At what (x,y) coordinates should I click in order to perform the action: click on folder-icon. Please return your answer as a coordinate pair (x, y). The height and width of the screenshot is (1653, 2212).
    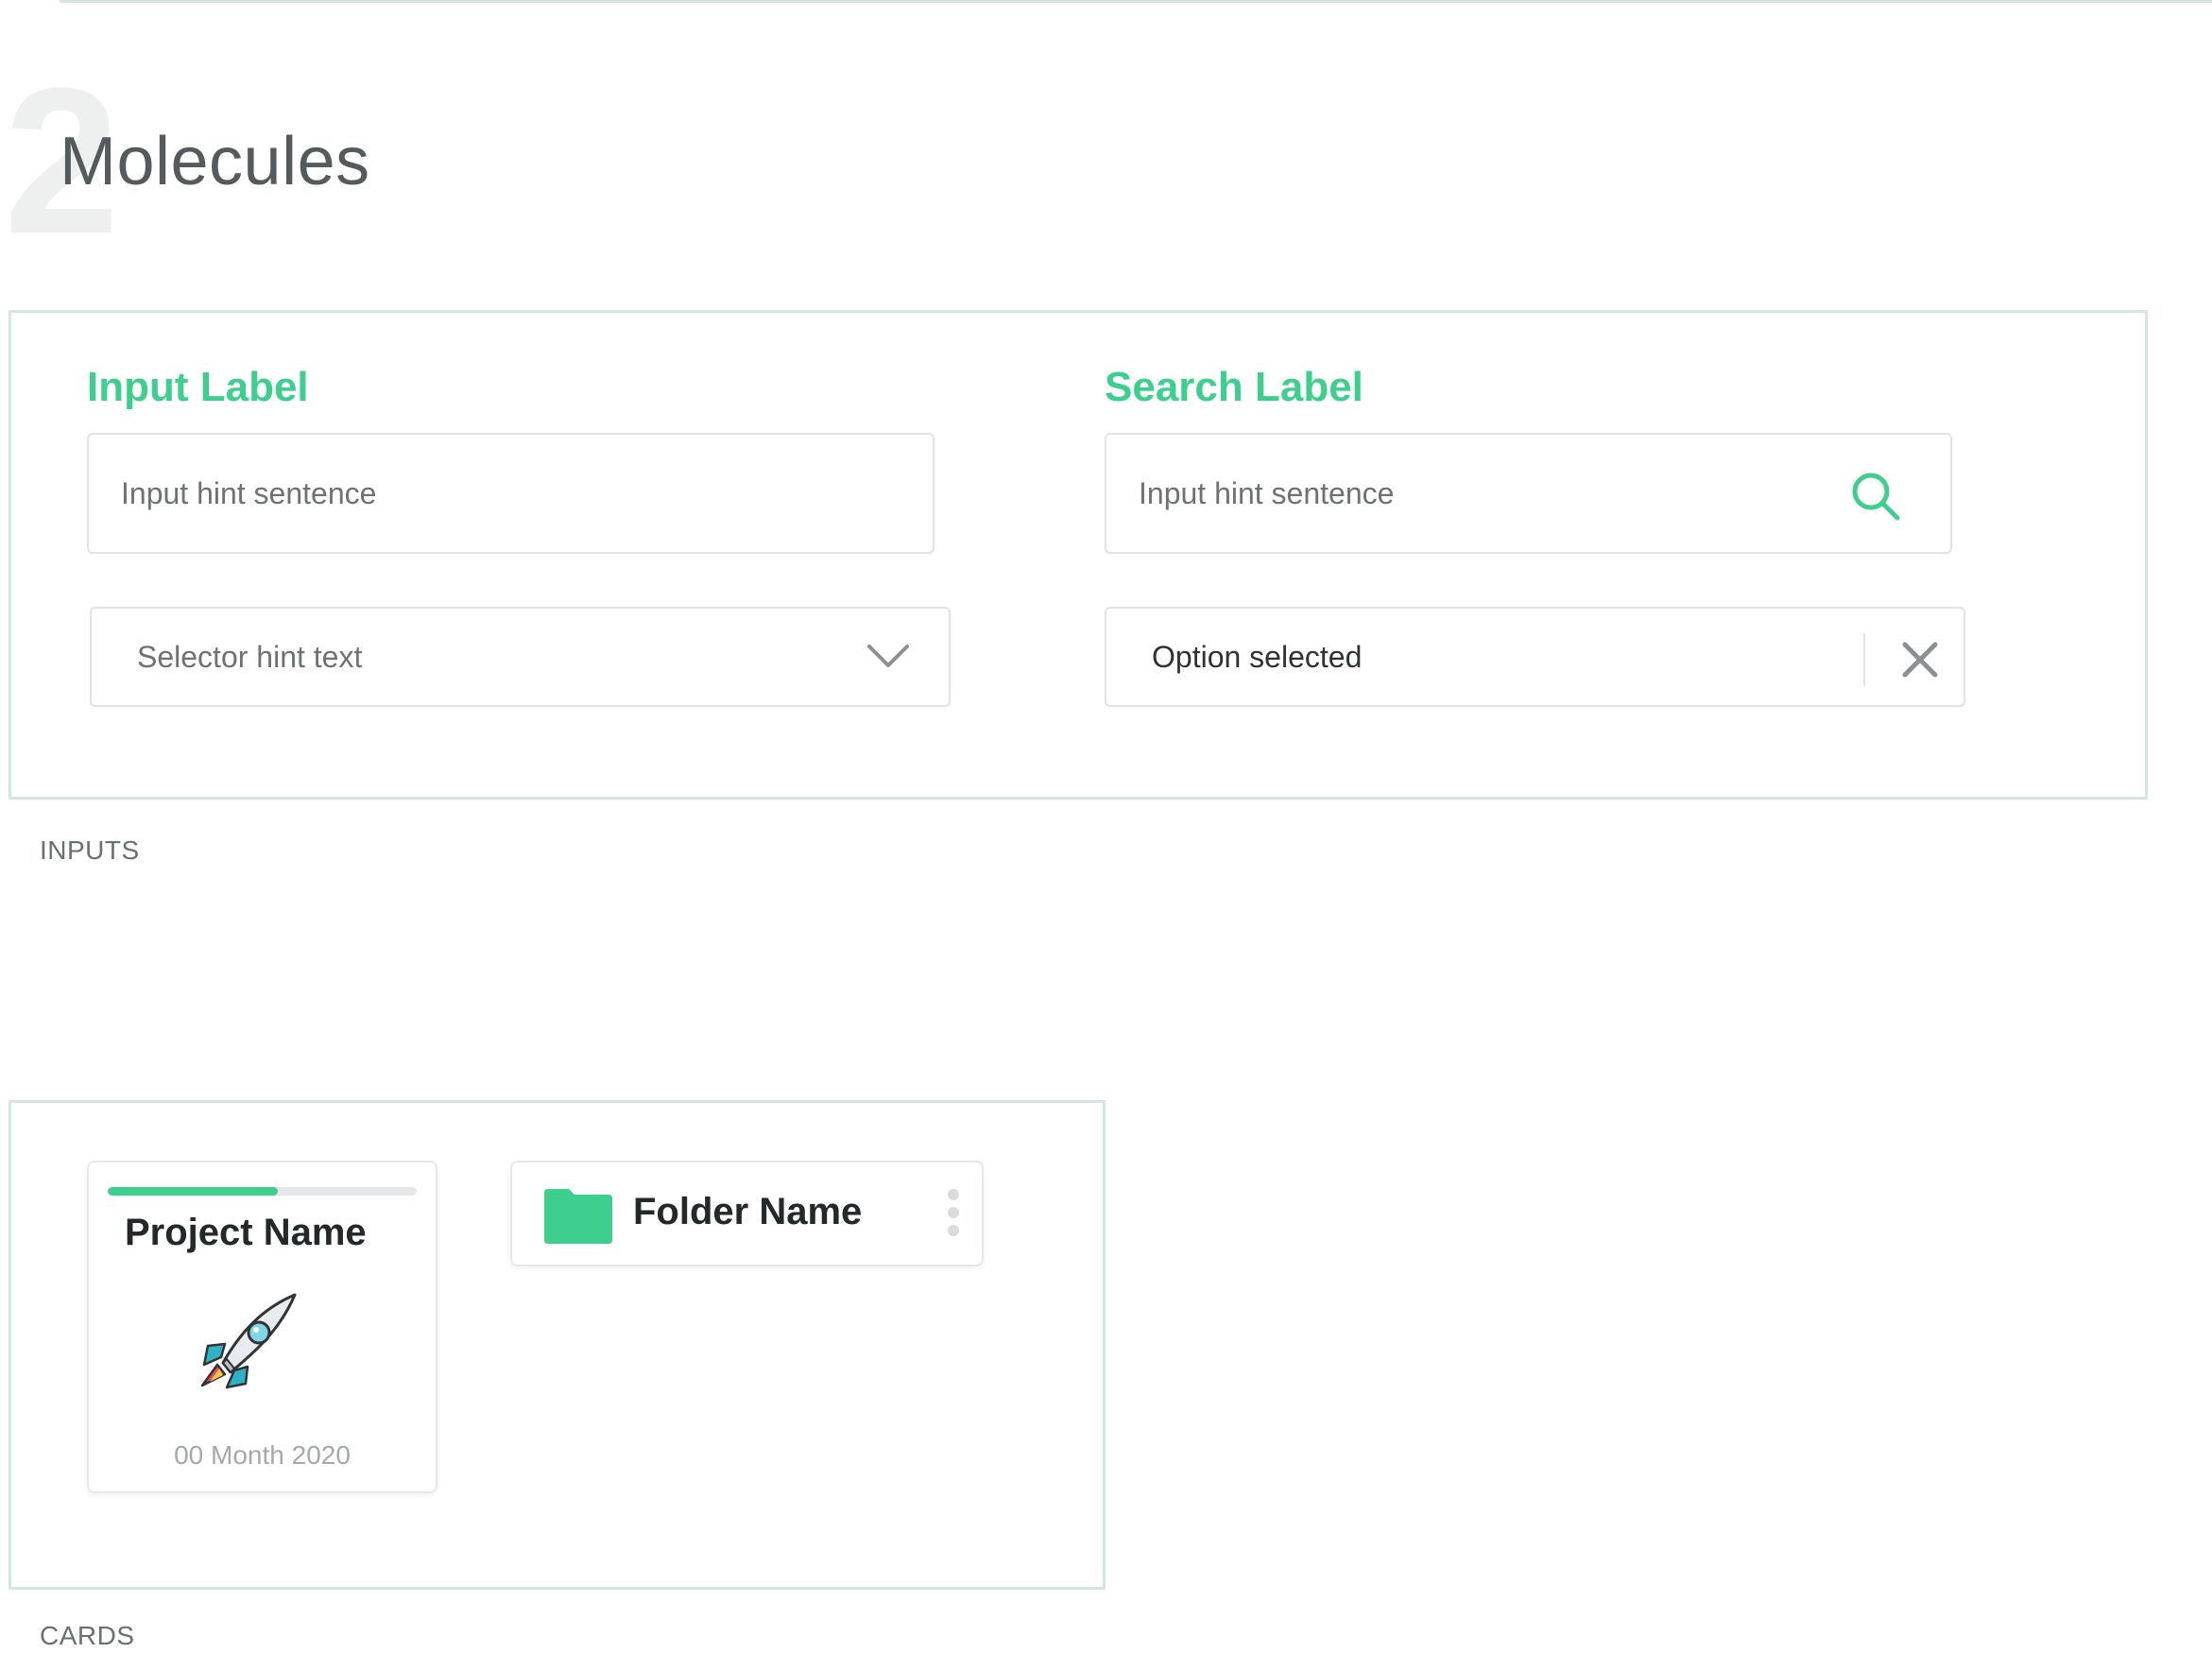
    Looking at the image, I should click on (578, 1216).